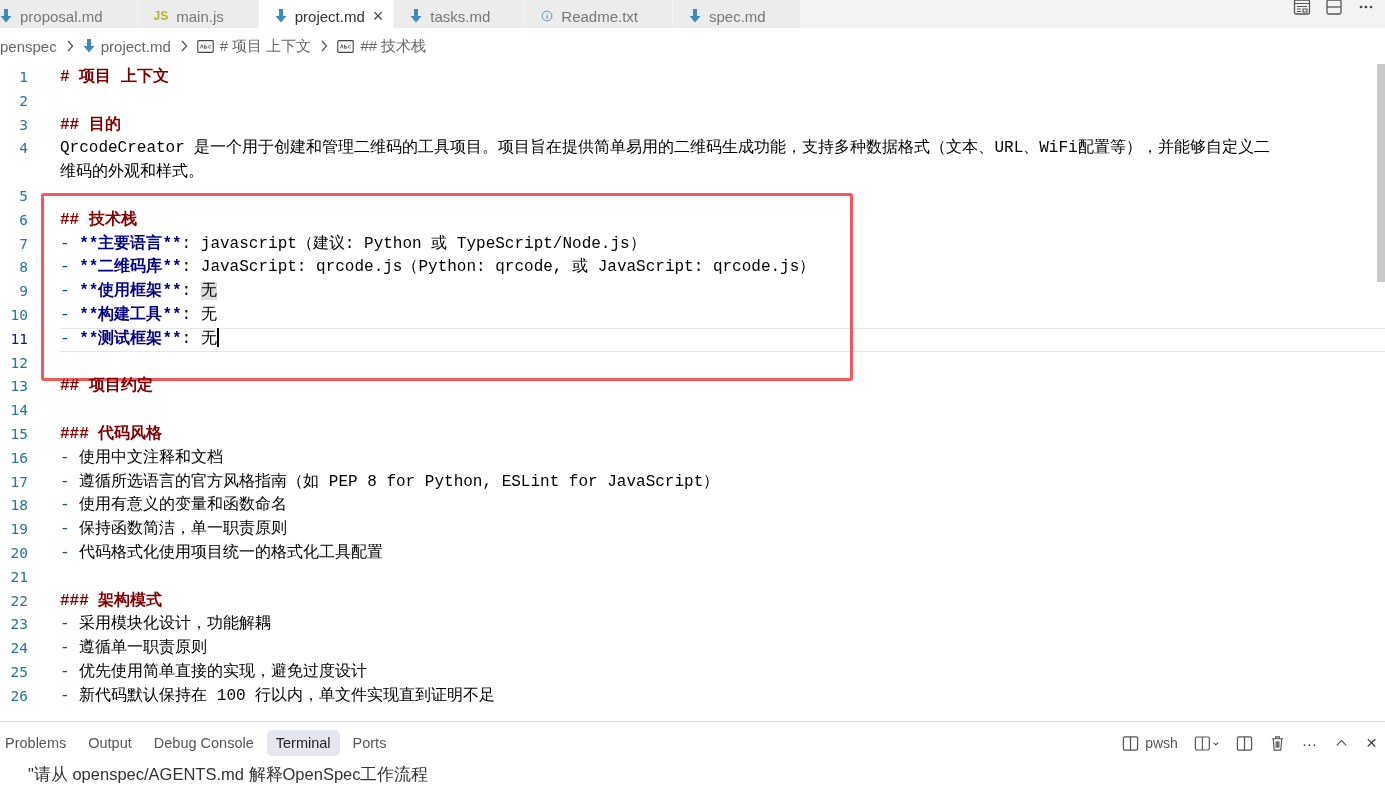 This screenshot has height=795, width=1385. Describe the element at coordinates (287, 695) in the screenshot. I see `code-text: 新代码默认保持在 100 行以内，单文件实现直到证明不足` at that location.